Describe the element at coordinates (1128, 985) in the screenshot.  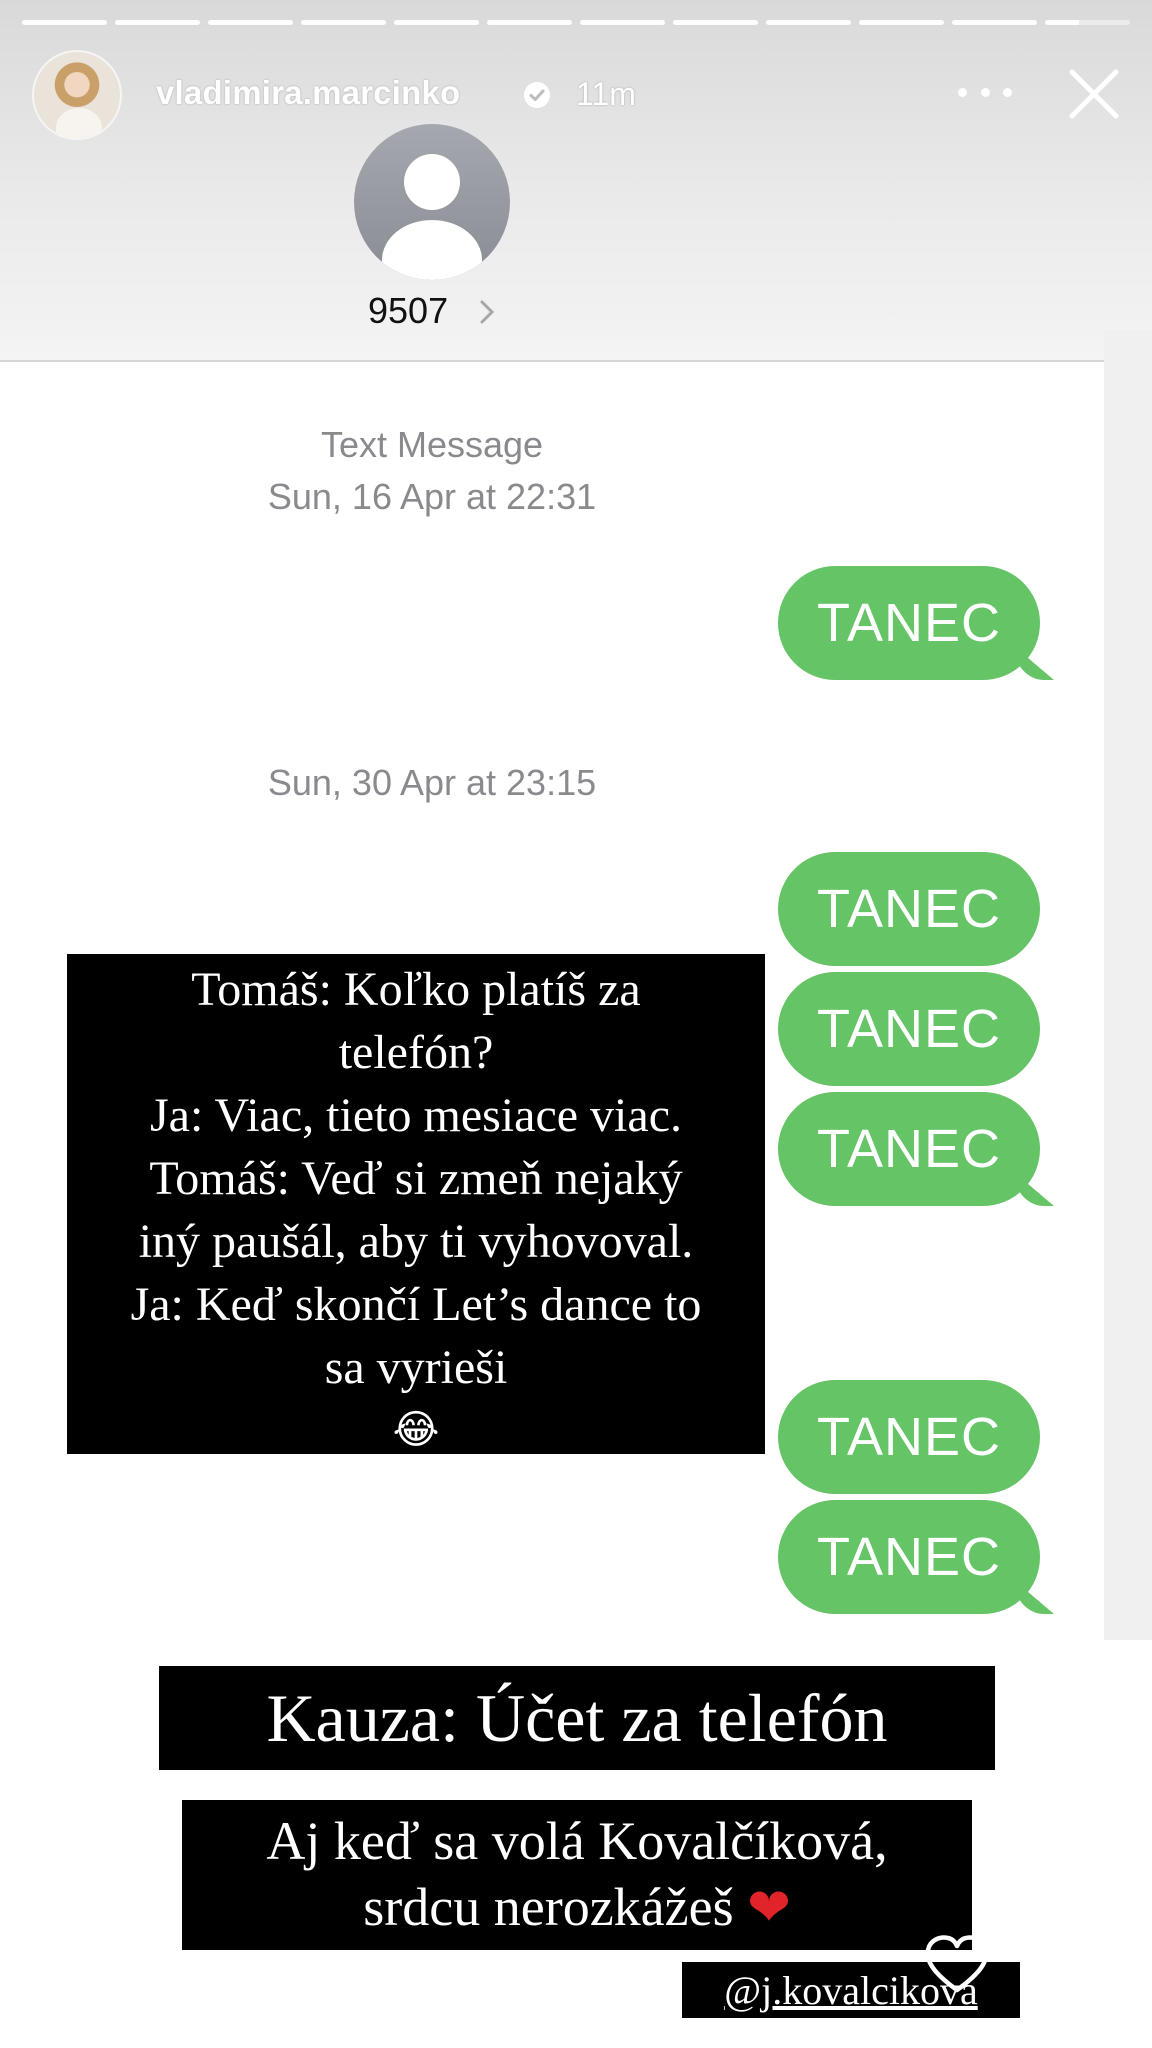
I see `screenshot-edge-strip` at that location.